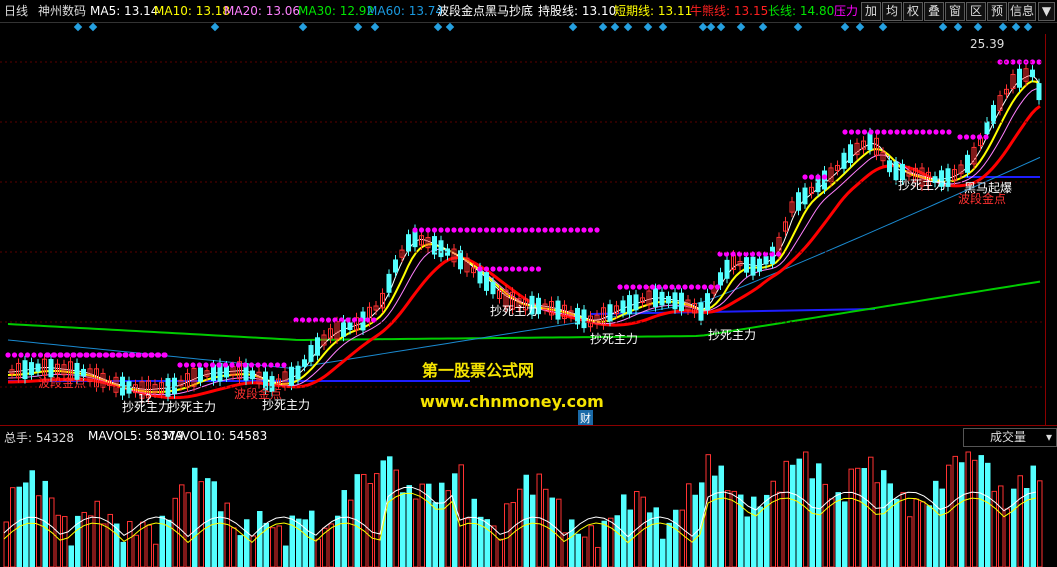 The height and width of the screenshot is (567, 1057). Describe the element at coordinates (871, 11) in the screenshot. I see `add-button: 加` at that location.